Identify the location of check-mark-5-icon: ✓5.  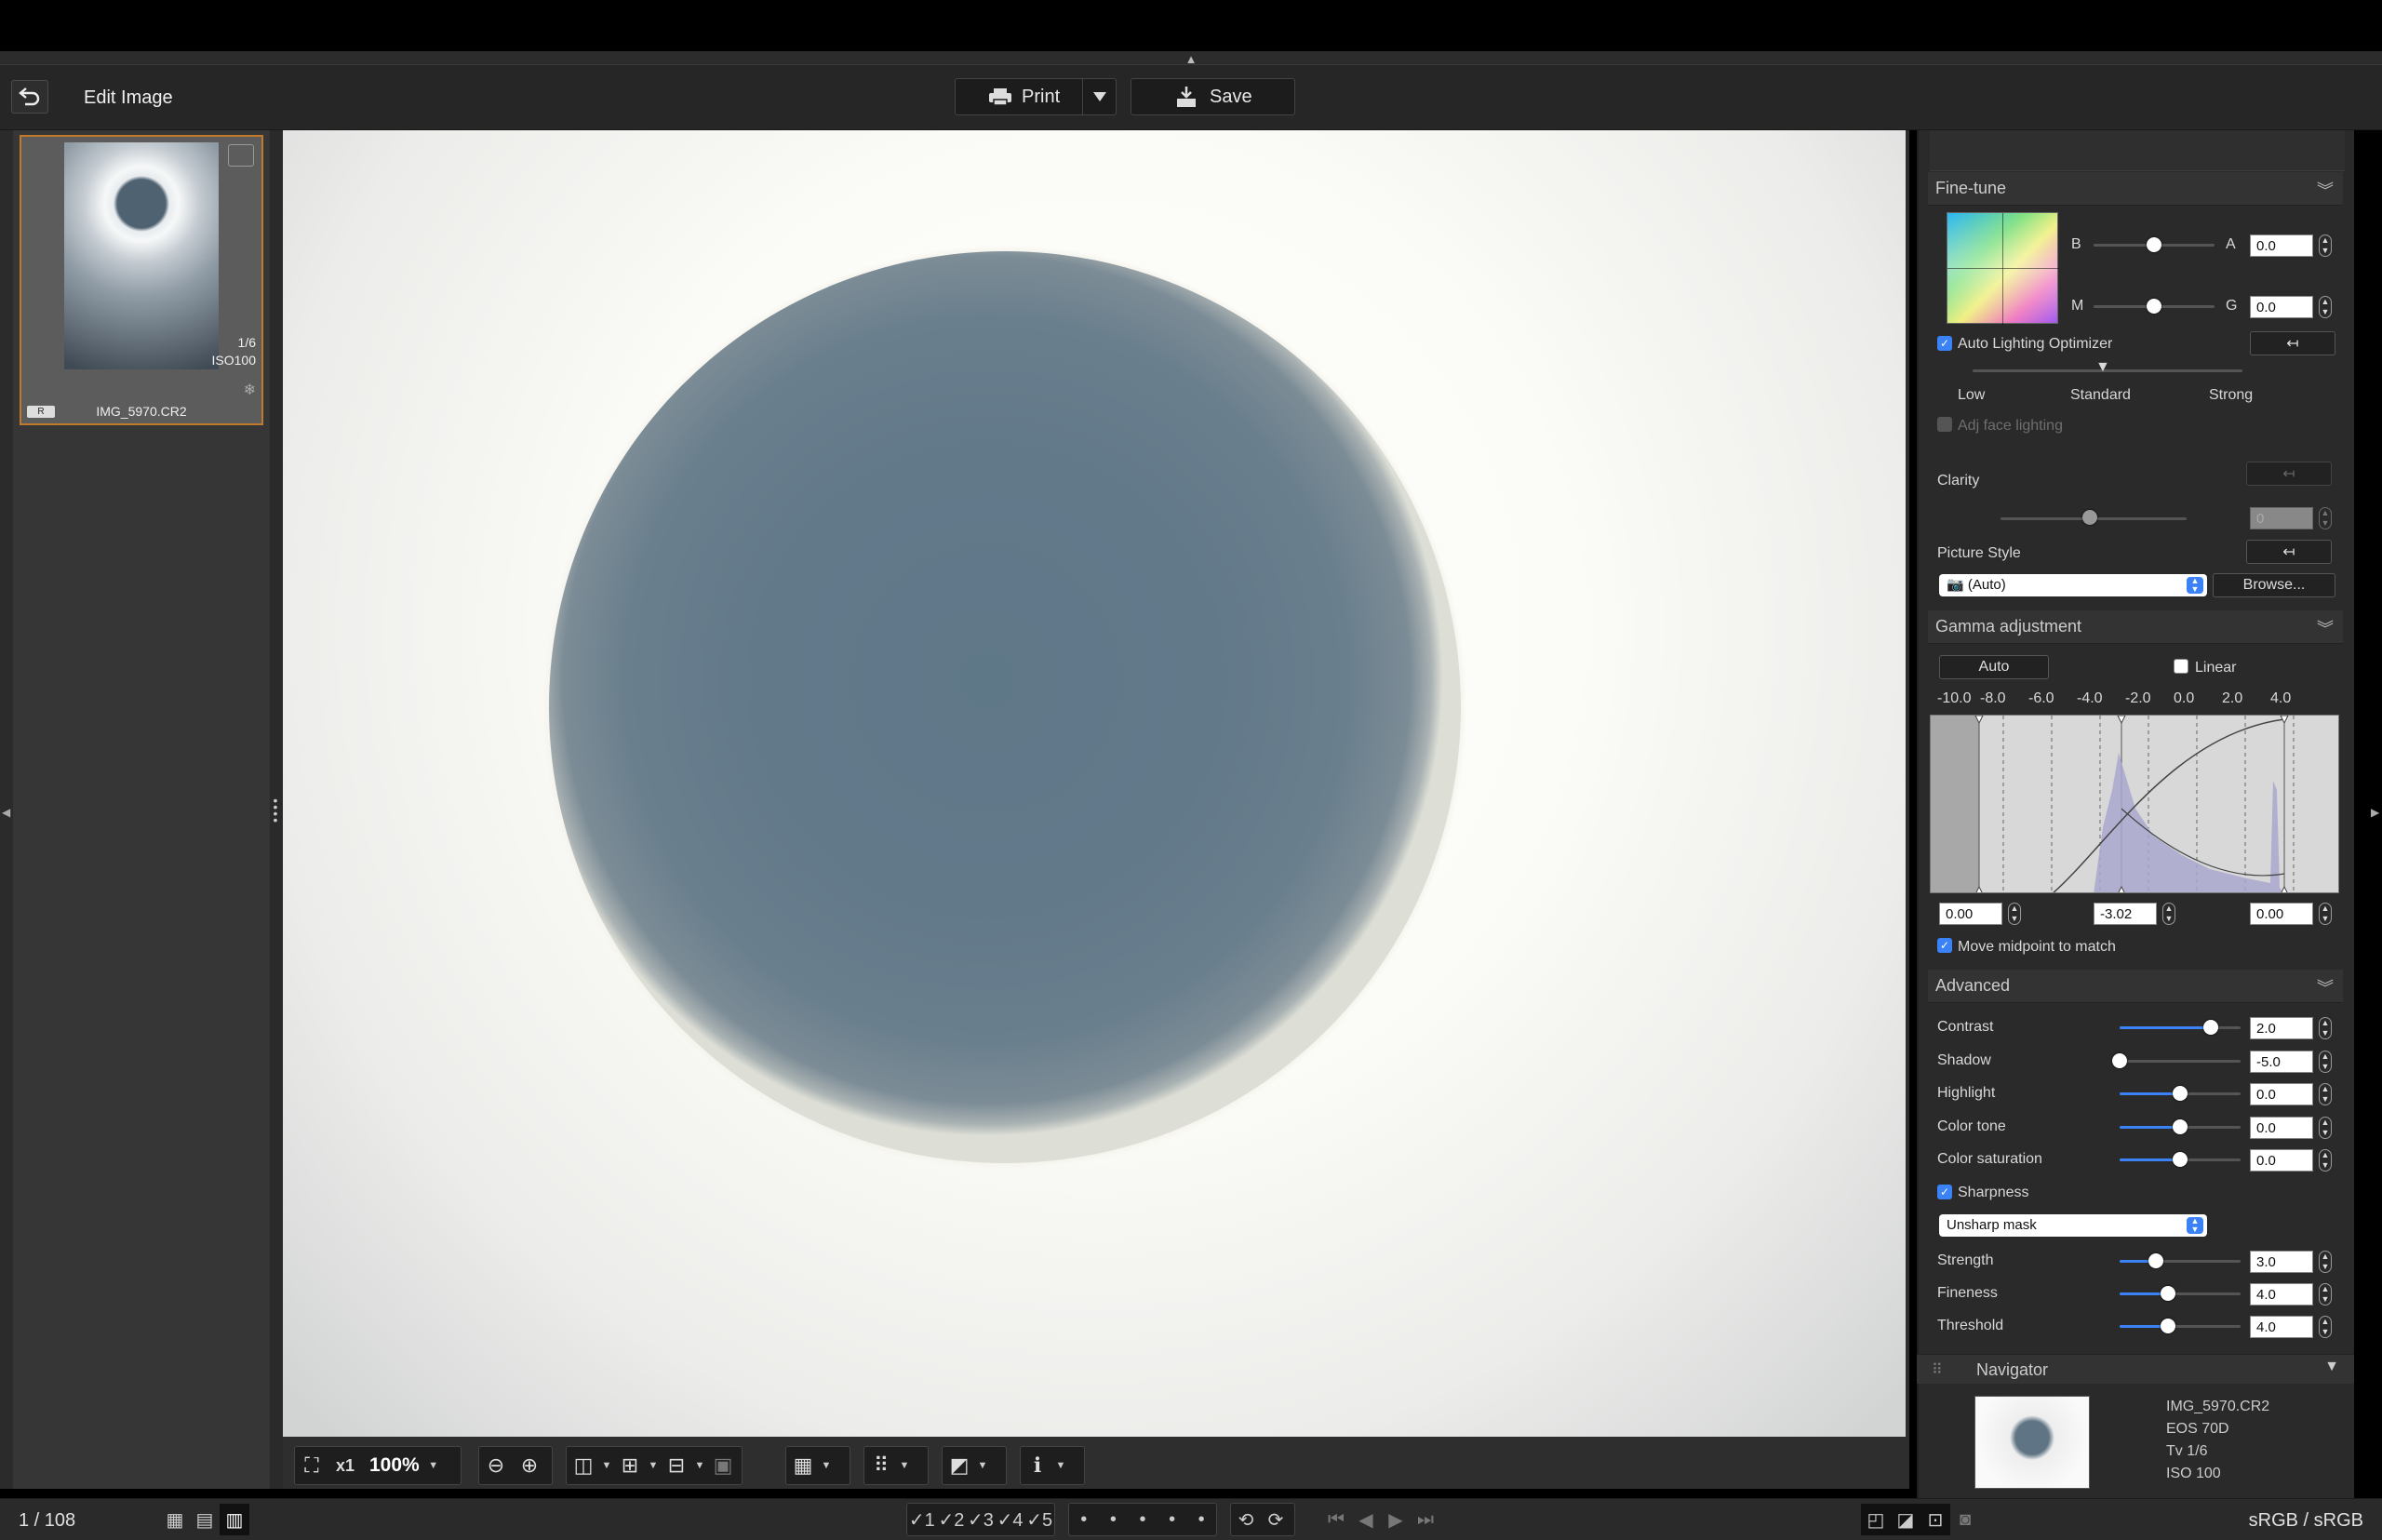
(1039, 1519).